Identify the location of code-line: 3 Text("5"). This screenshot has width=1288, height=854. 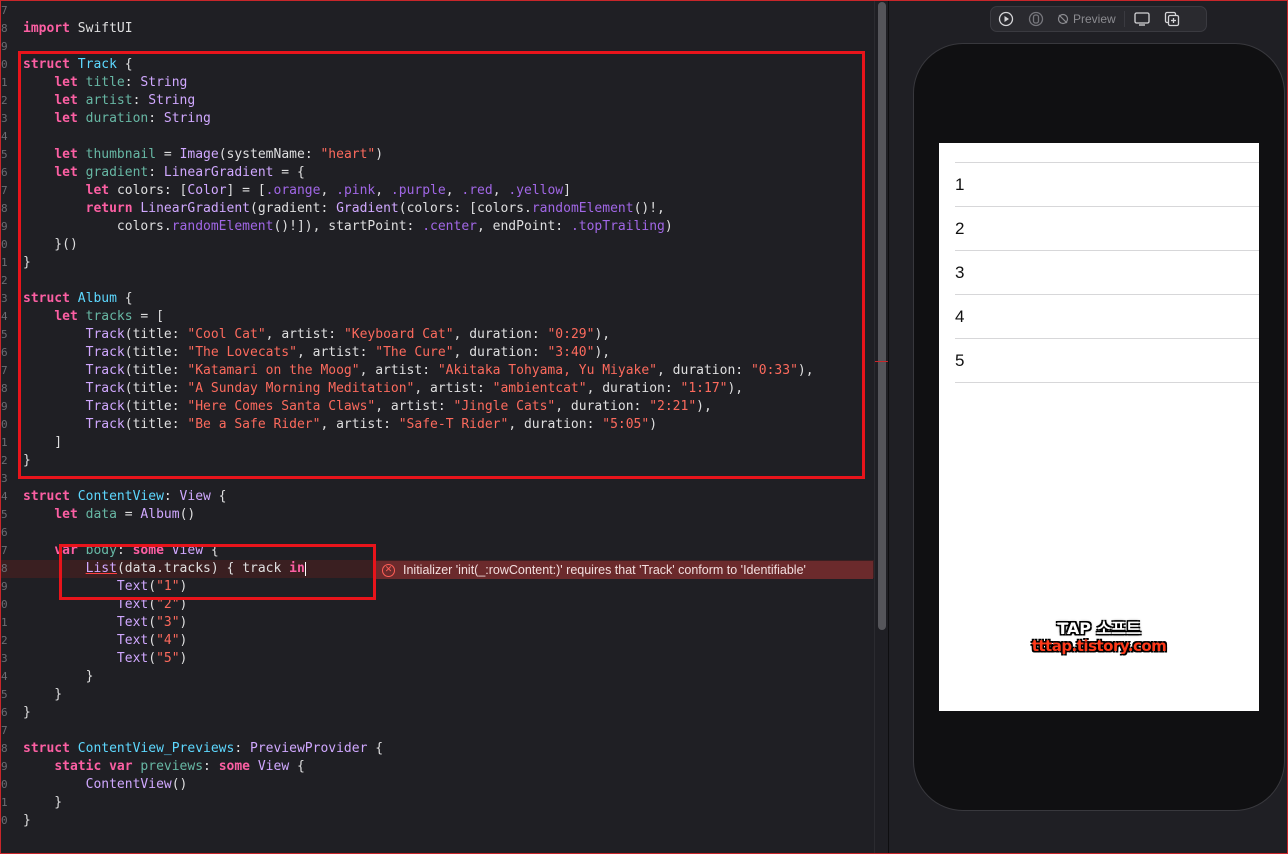
(437, 659).